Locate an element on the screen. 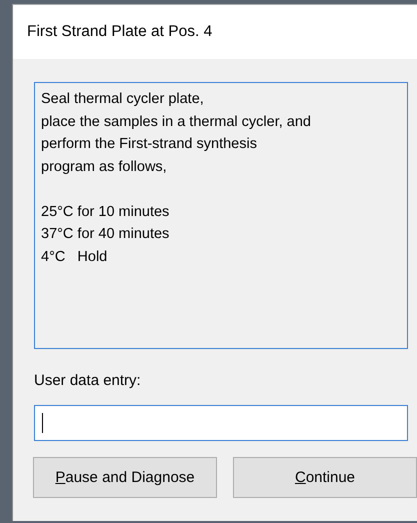 This screenshot has width=417, height=523. entry-label: User data entry: is located at coordinates (87, 380).